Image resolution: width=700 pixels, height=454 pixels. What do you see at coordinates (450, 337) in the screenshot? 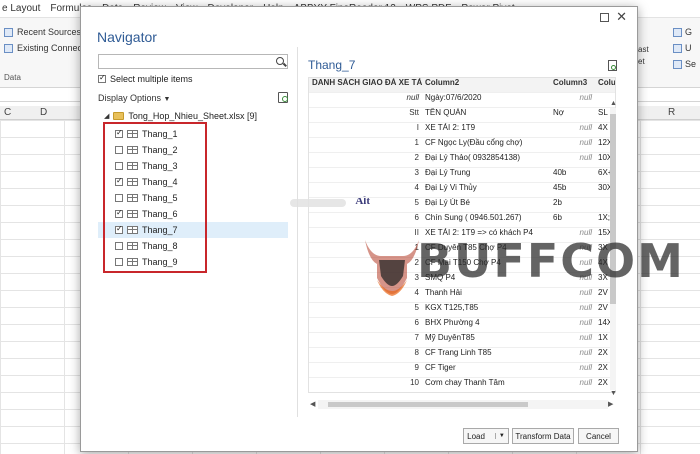
I see `table-cell: Mỹ DuyênT85` at bounding box center [450, 337].